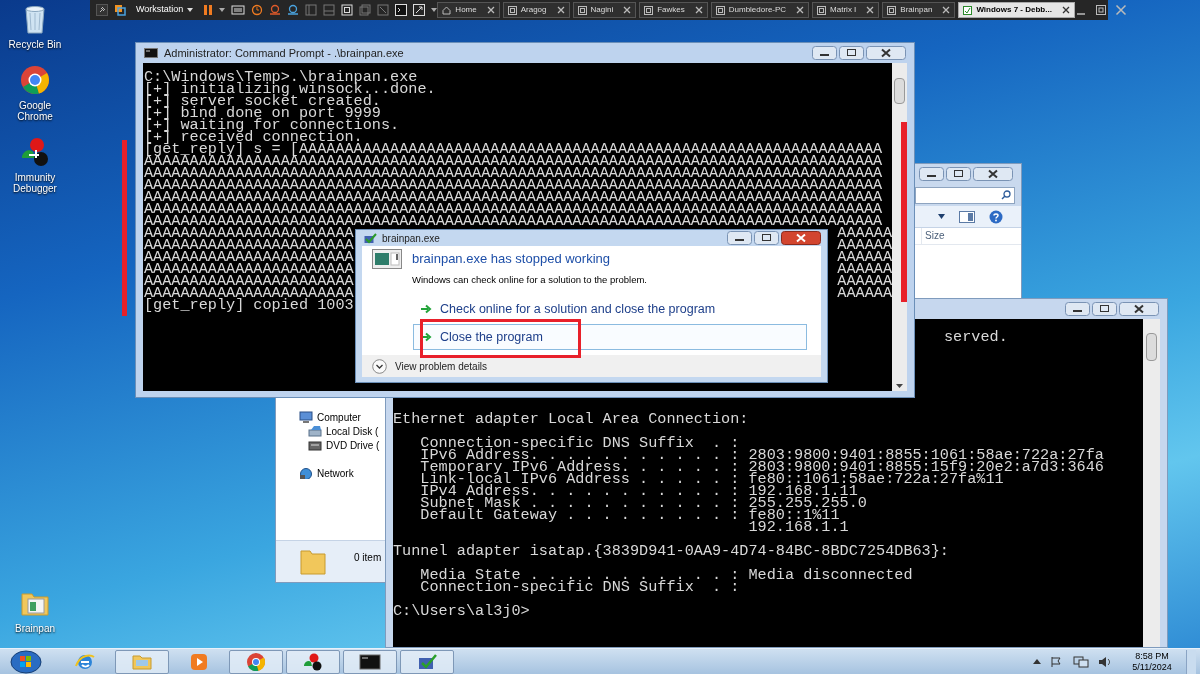 This screenshot has width=1200, height=674. Describe the element at coordinates (330, 431) in the screenshot. I see `nav-item: Local Disk (` at that location.